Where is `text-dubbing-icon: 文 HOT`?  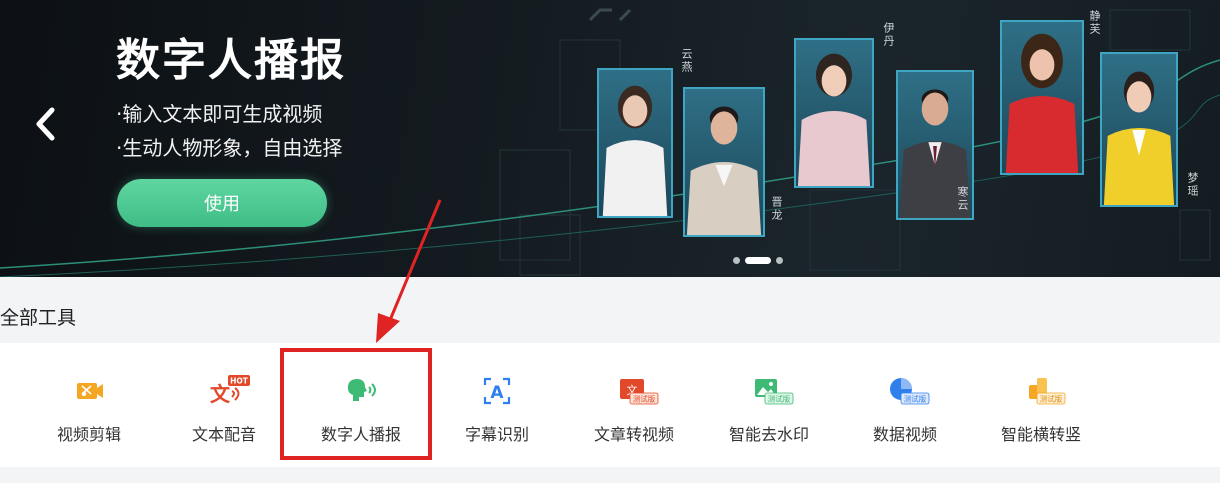 text-dubbing-icon: 文 HOT is located at coordinates (230, 390).